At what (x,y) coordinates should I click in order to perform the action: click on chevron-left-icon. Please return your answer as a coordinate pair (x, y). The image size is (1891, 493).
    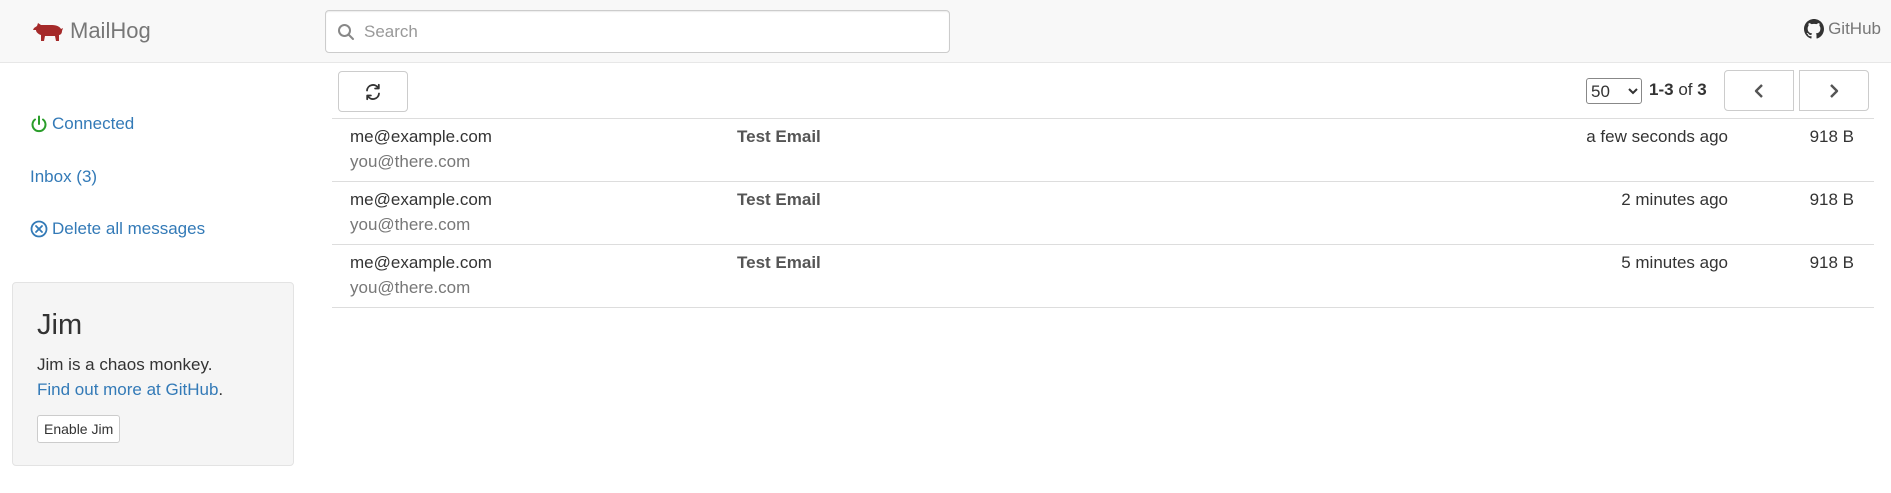
    Looking at the image, I should click on (1758, 90).